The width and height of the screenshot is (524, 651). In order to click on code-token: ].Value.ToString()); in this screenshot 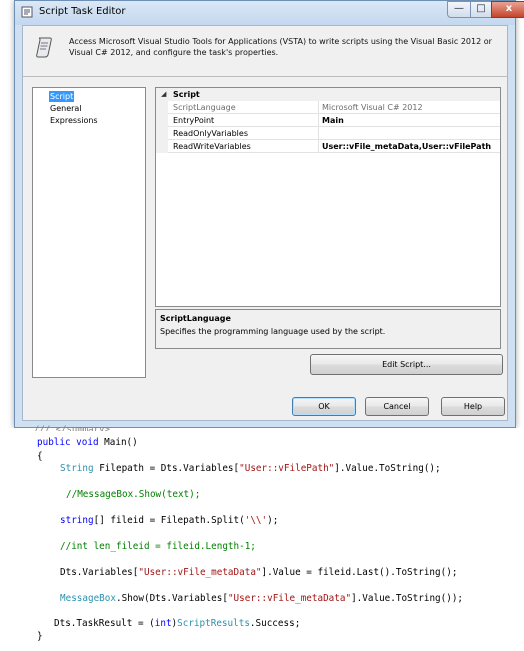, I will do `click(407, 598)`.